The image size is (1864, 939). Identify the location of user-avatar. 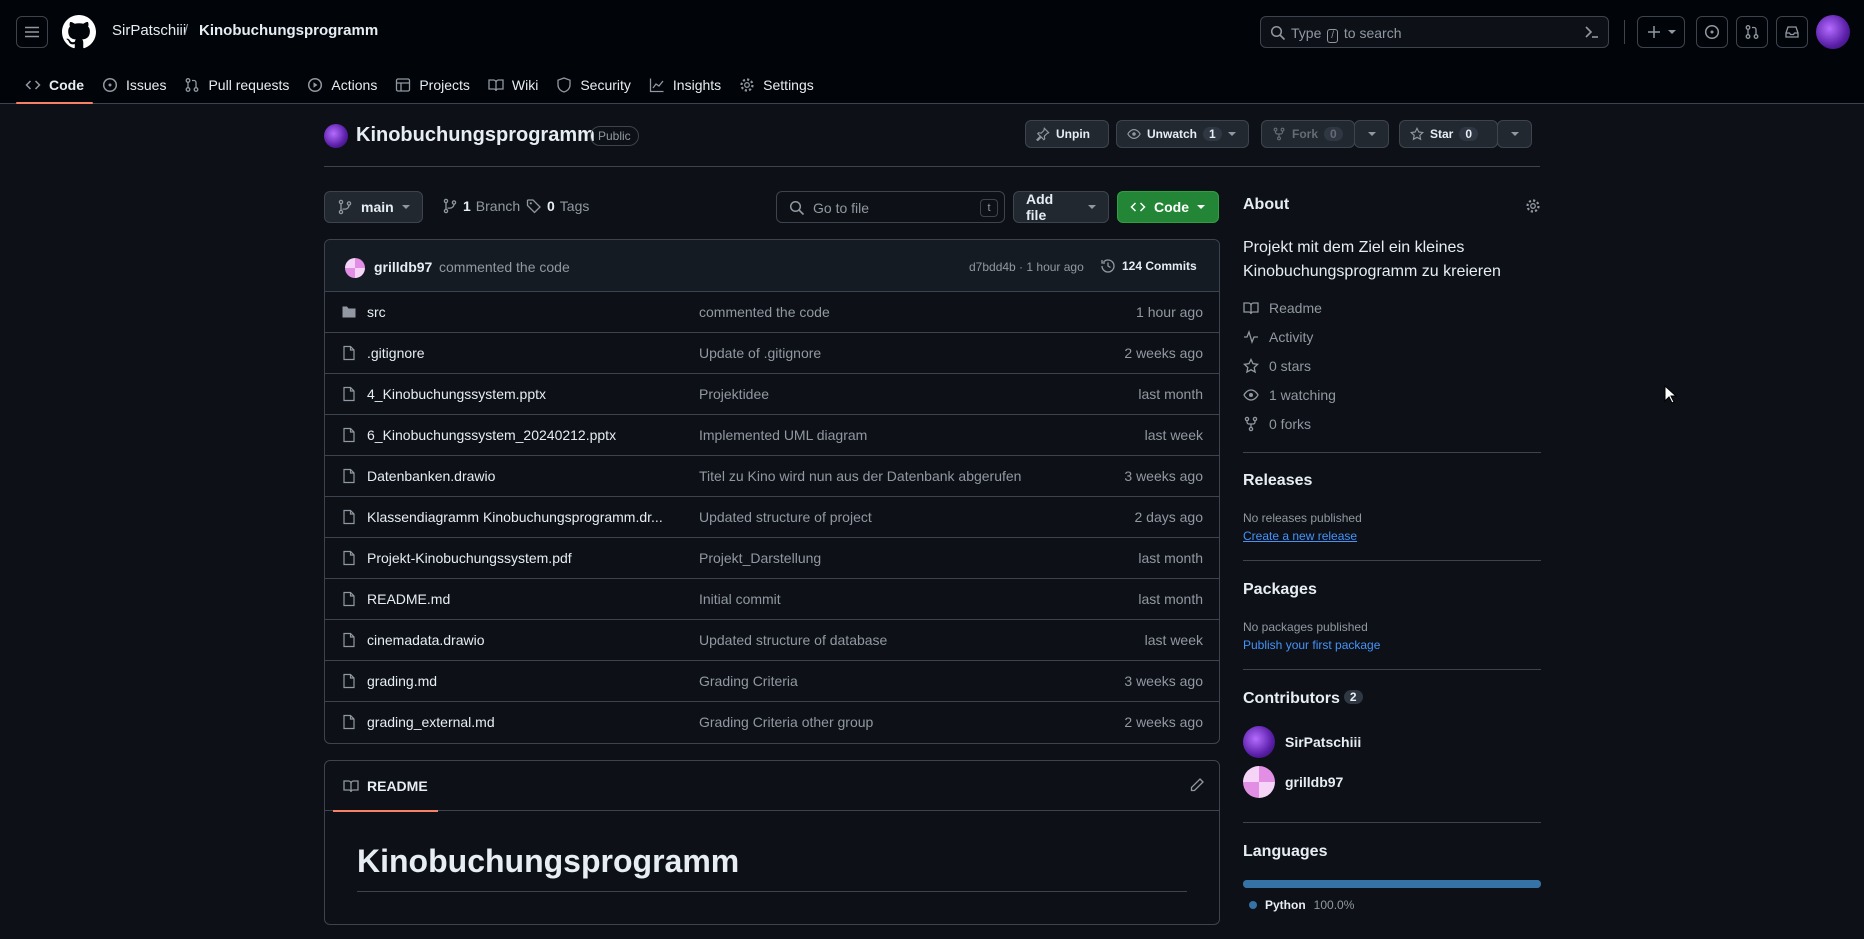
(1833, 32).